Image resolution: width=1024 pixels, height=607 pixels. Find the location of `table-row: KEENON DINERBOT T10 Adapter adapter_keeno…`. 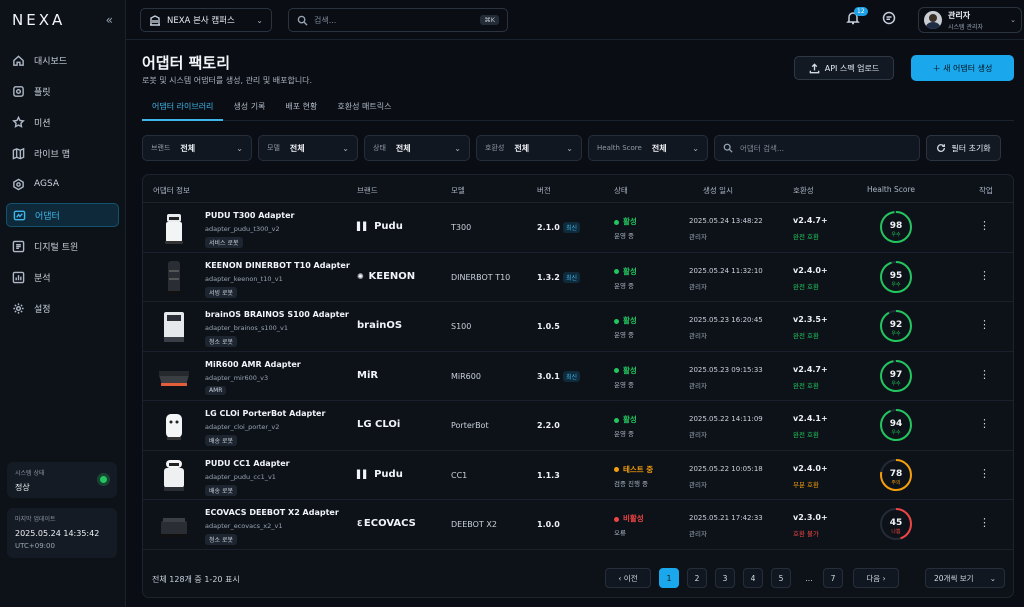

table-row: KEENON DINERBOT T10 Adapter adapter_keeno… is located at coordinates (578, 277).